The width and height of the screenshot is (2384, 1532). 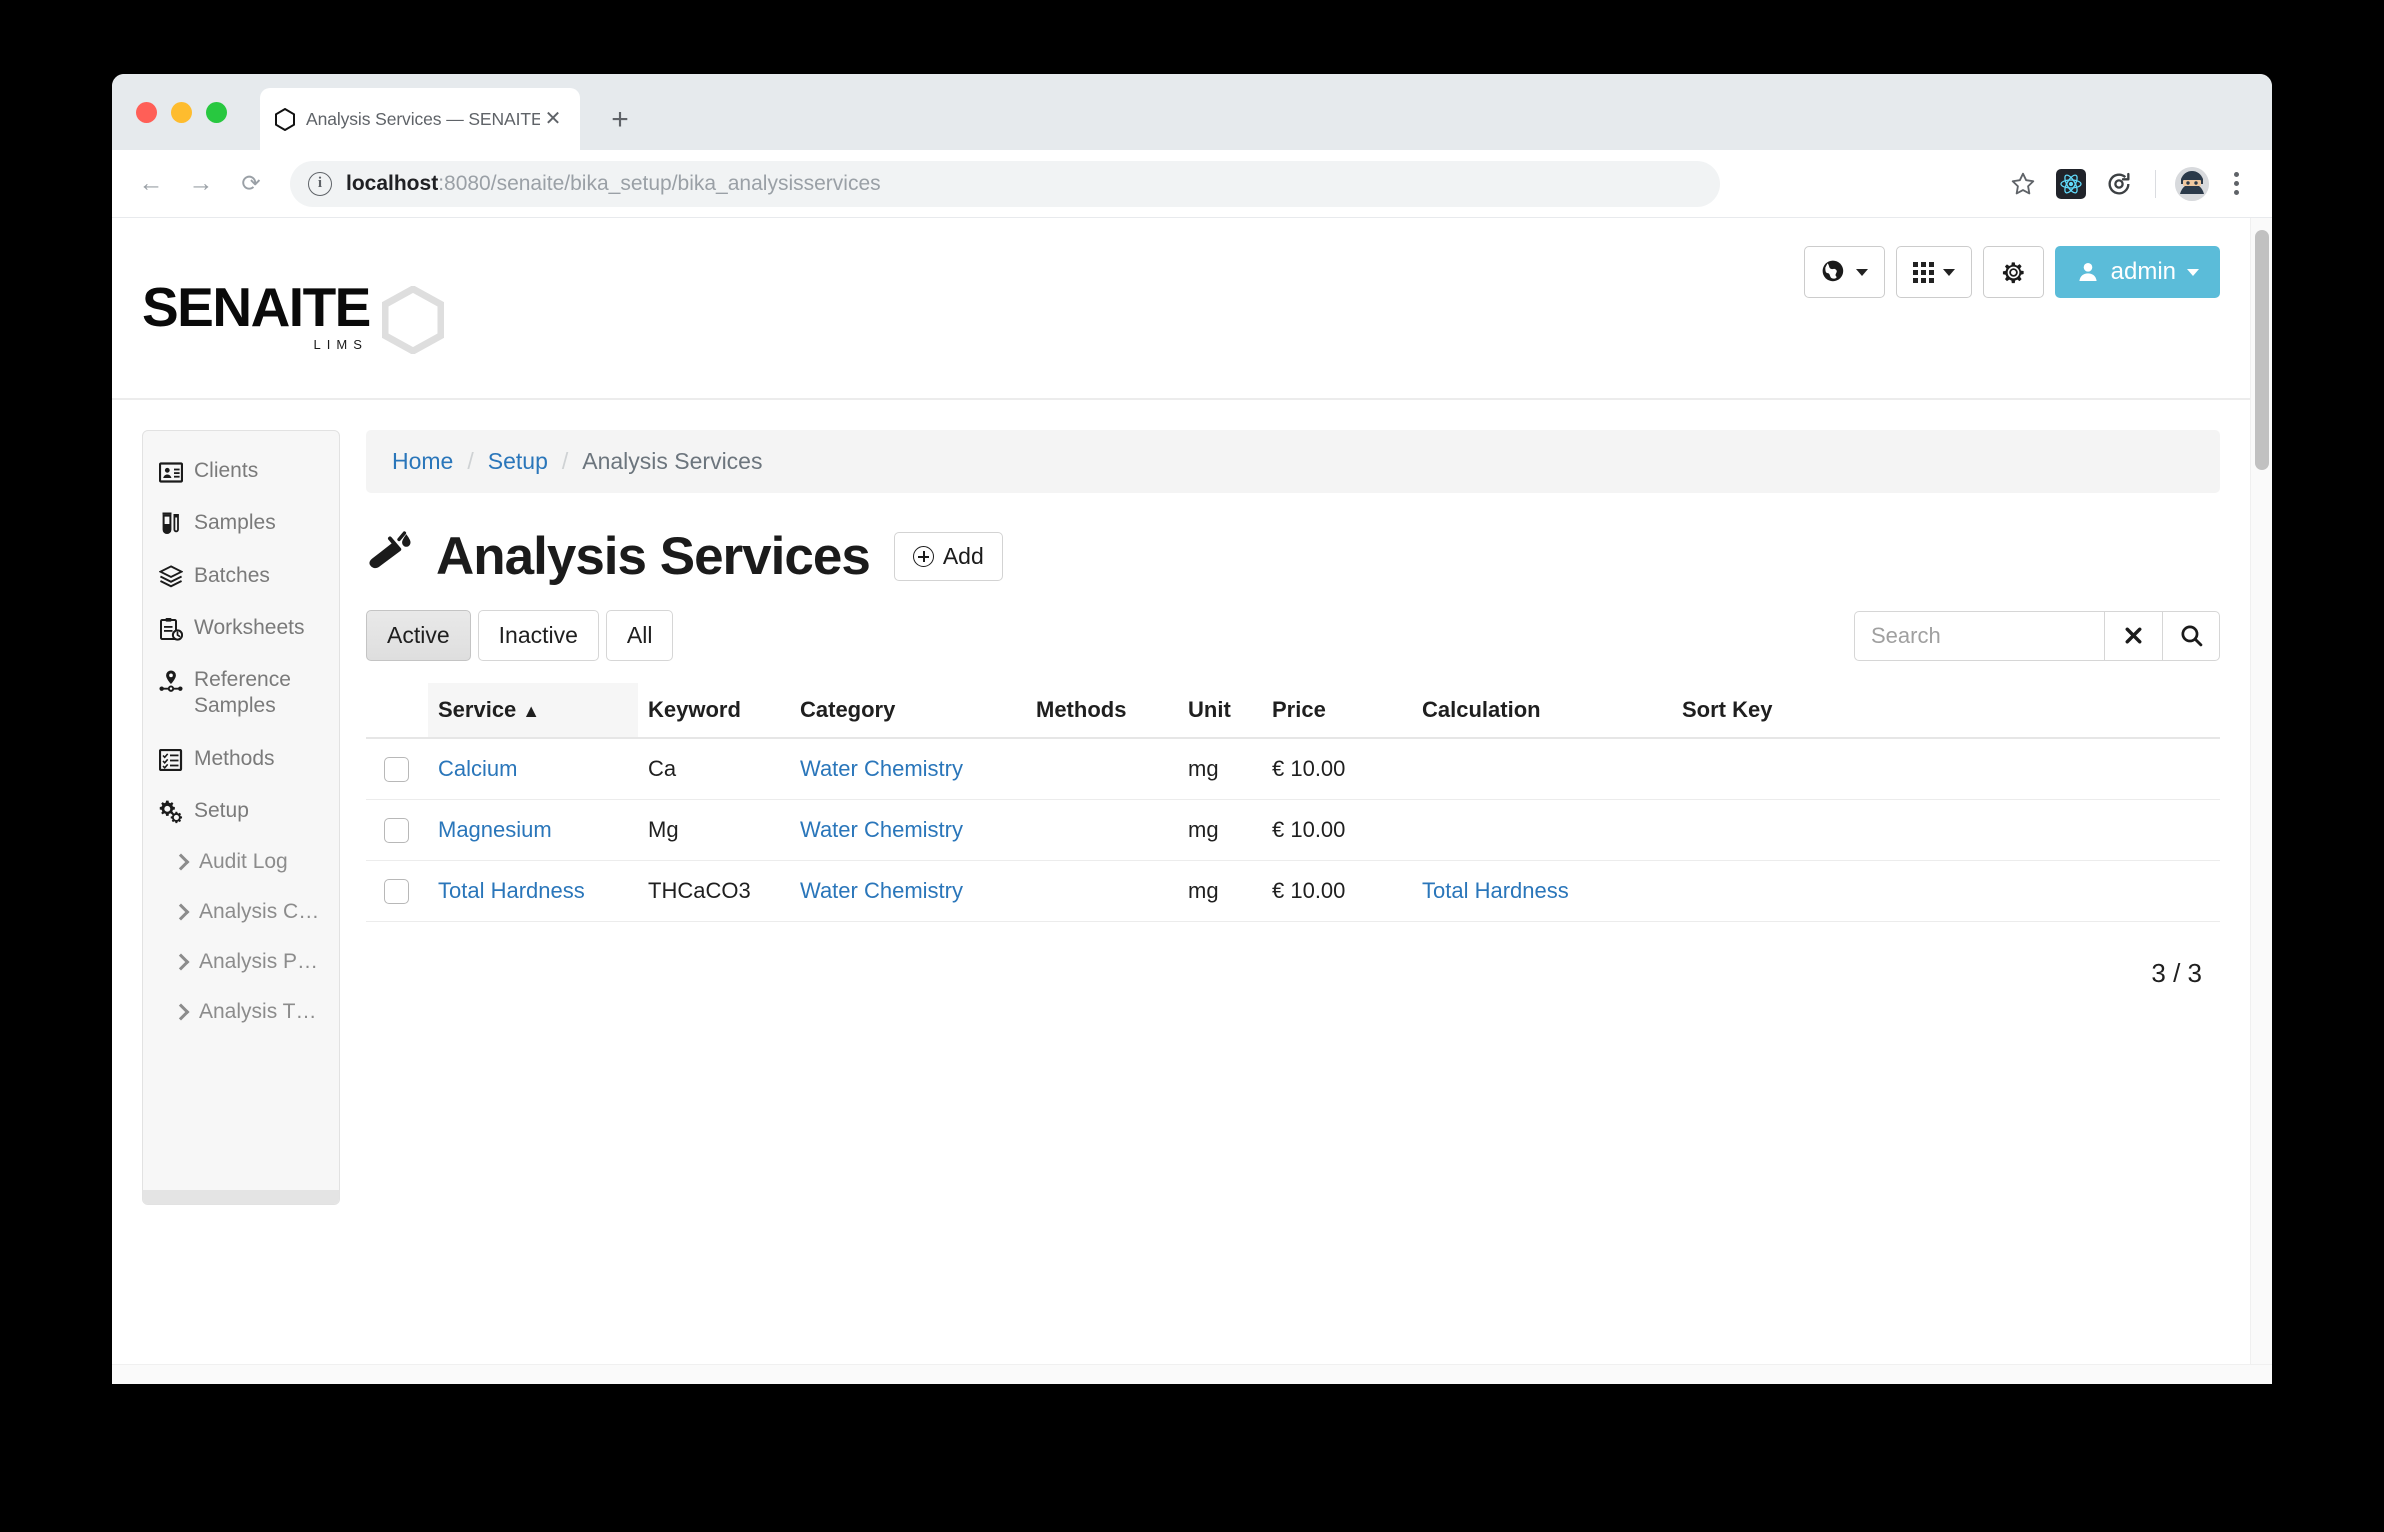 What do you see at coordinates (251, 184) in the screenshot?
I see `reload-button: ⟳` at bounding box center [251, 184].